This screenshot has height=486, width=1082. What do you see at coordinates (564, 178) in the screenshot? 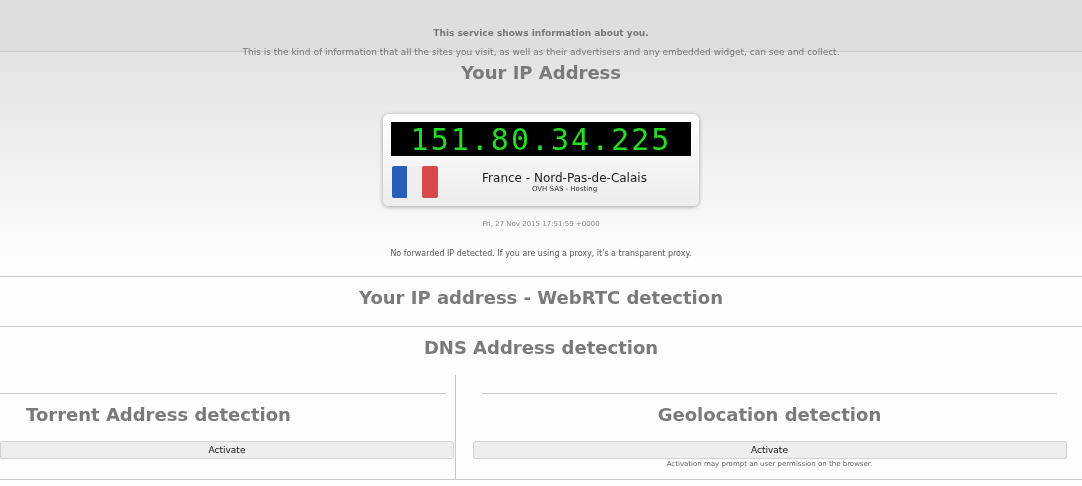
I see `location-text: France - Nord-Pas-de-Calais` at bounding box center [564, 178].